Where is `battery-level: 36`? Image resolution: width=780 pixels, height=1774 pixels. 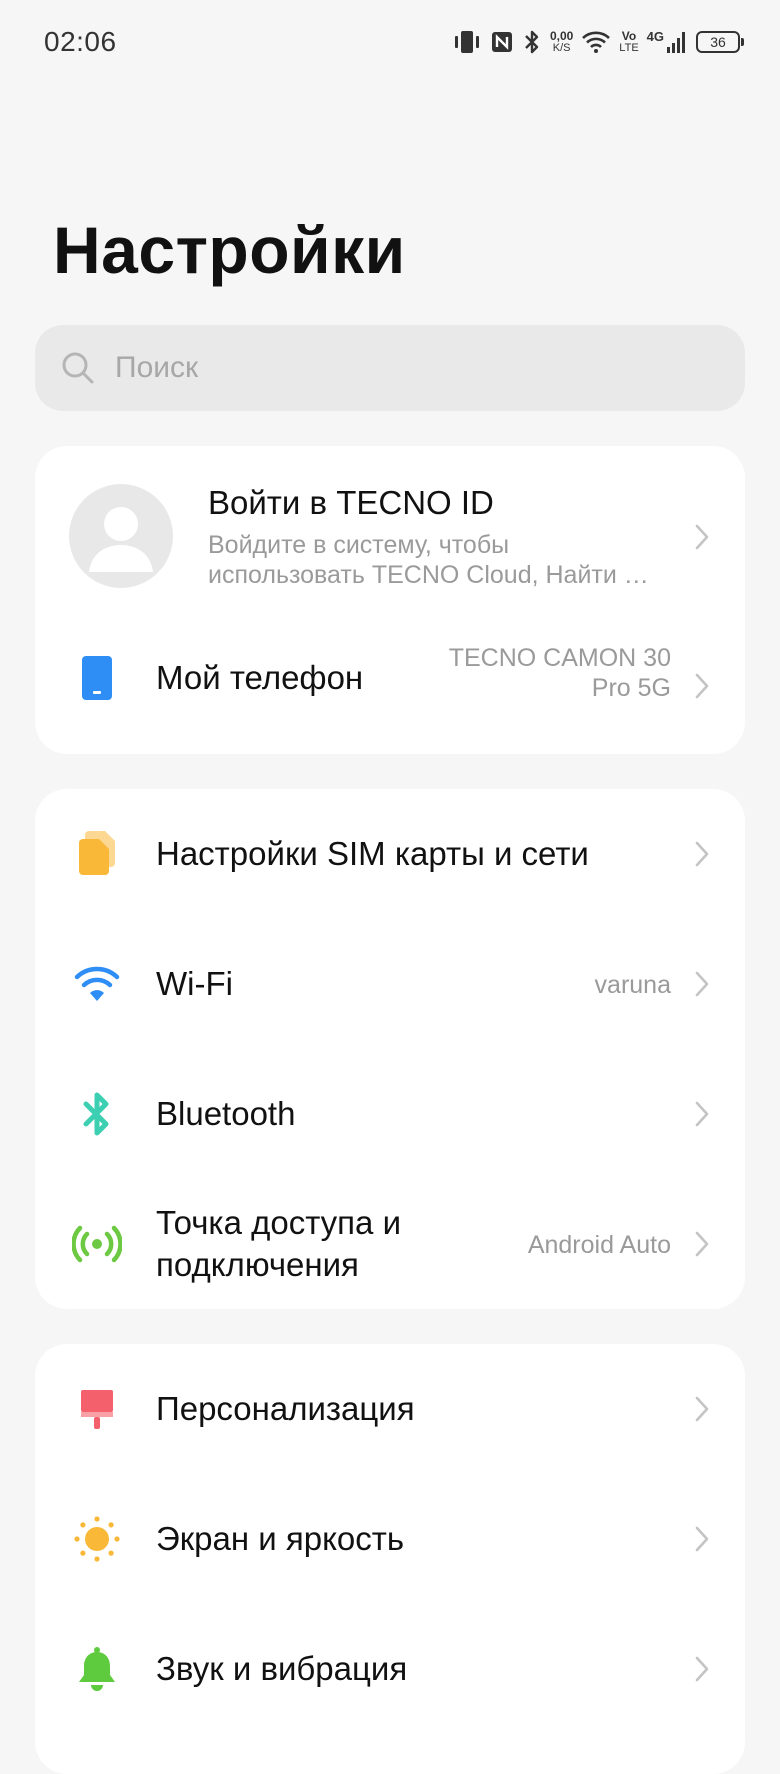
battery-level: 36 is located at coordinates (718, 42).